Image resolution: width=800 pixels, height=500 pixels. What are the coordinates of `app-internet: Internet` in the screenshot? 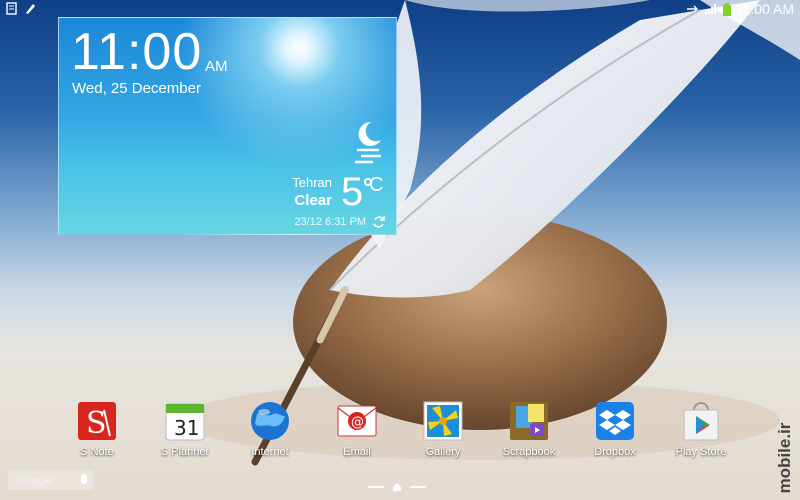 It's located at (270, 429).